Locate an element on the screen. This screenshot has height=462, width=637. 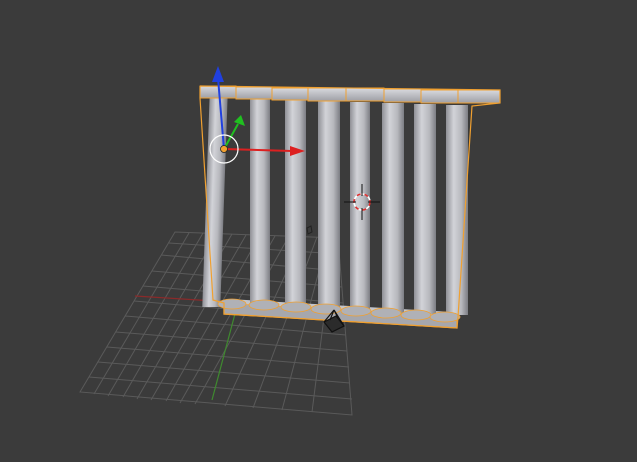
gizmo-z-arrow-icon is located at coordinates (218, 74).